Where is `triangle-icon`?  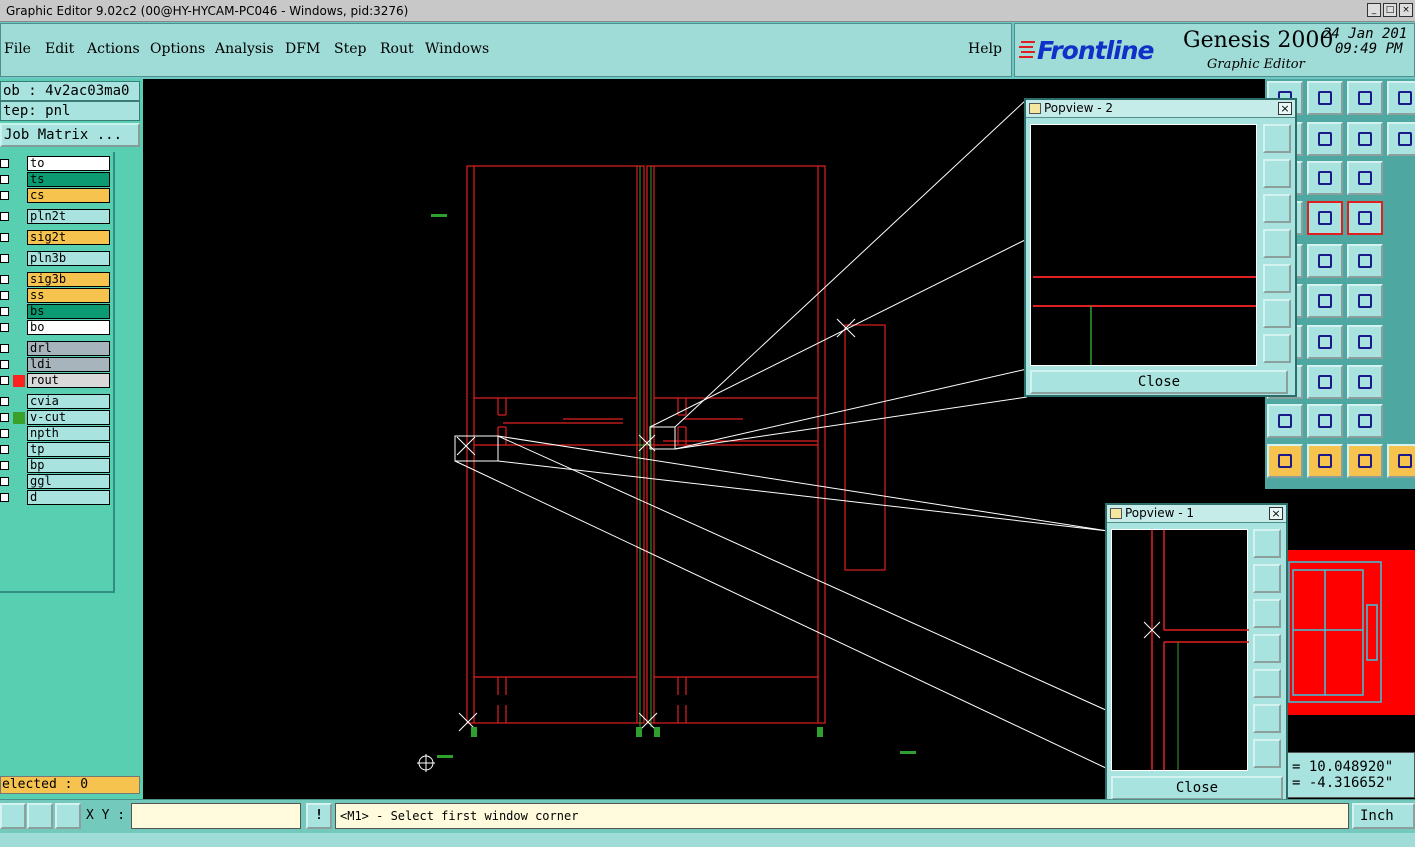
triangle-icon is located at coordinates (1285, 421).